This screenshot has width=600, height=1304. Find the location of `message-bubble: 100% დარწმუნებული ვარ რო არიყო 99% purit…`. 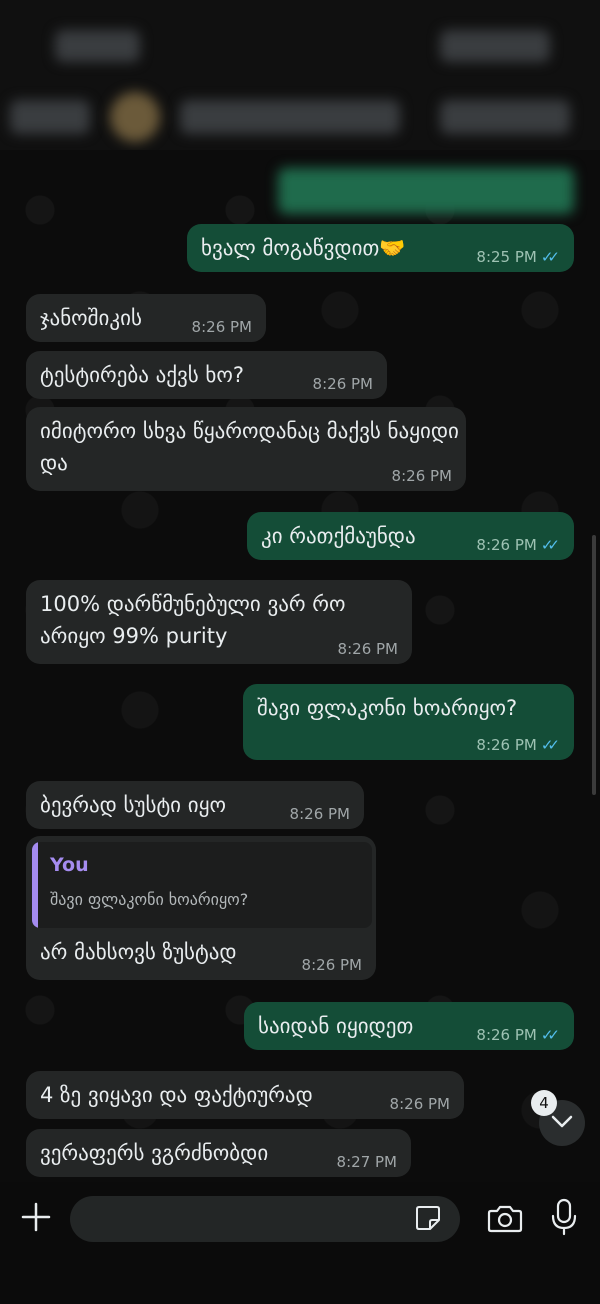

message-bubble: 100% დარწმუნებული ვარ რო არიყო 99% purit… is located at coordinates (219, 622).